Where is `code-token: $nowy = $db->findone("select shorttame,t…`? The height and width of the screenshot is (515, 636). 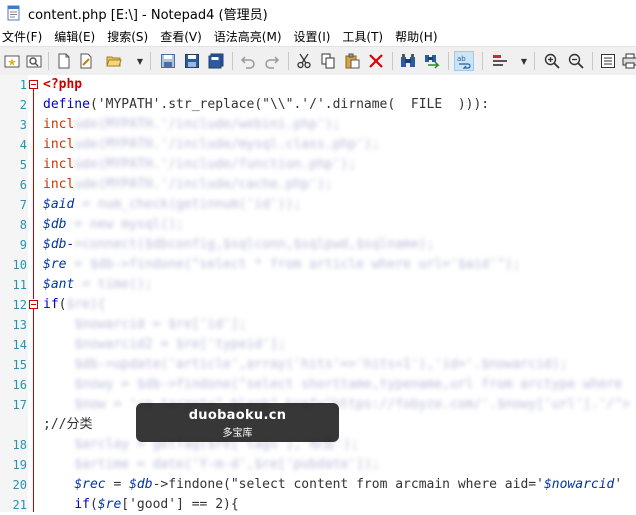
code-token: $nowy = $db->findone("select shorttame,t… is located at coordinates (348, 384).